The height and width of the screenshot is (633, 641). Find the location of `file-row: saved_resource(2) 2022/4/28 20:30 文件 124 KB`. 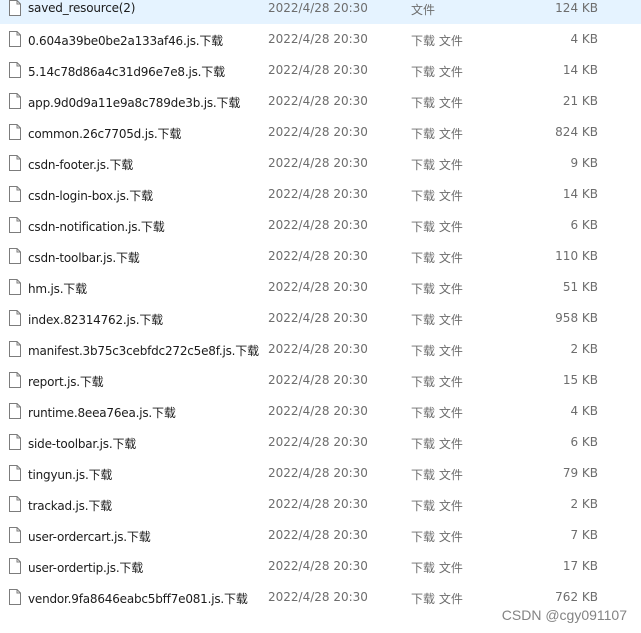

file-row: saved_resource(2) 2022/4/28 20:30 文件 124 KB is located at coordinates (320, 12).